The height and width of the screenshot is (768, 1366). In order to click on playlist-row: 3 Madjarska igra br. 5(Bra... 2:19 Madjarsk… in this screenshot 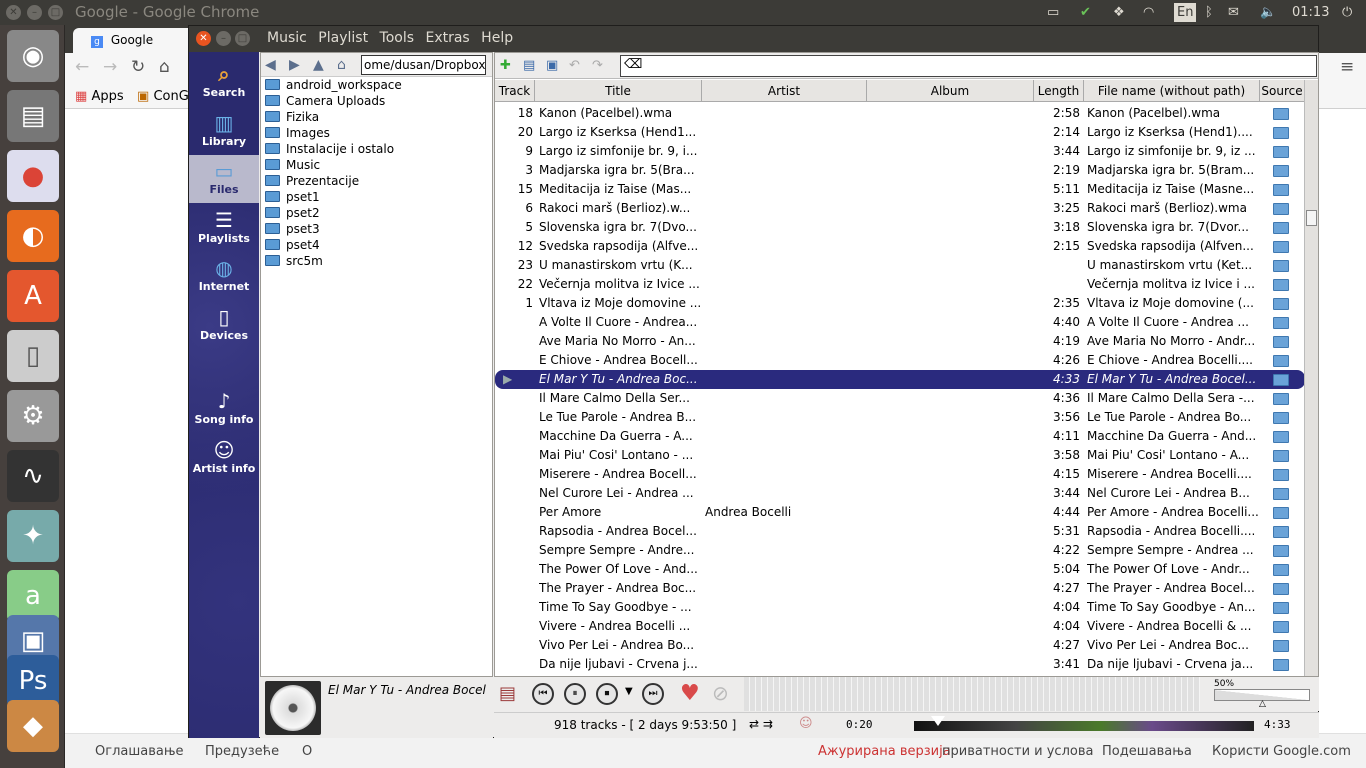, I will do `click(900, 170)`.